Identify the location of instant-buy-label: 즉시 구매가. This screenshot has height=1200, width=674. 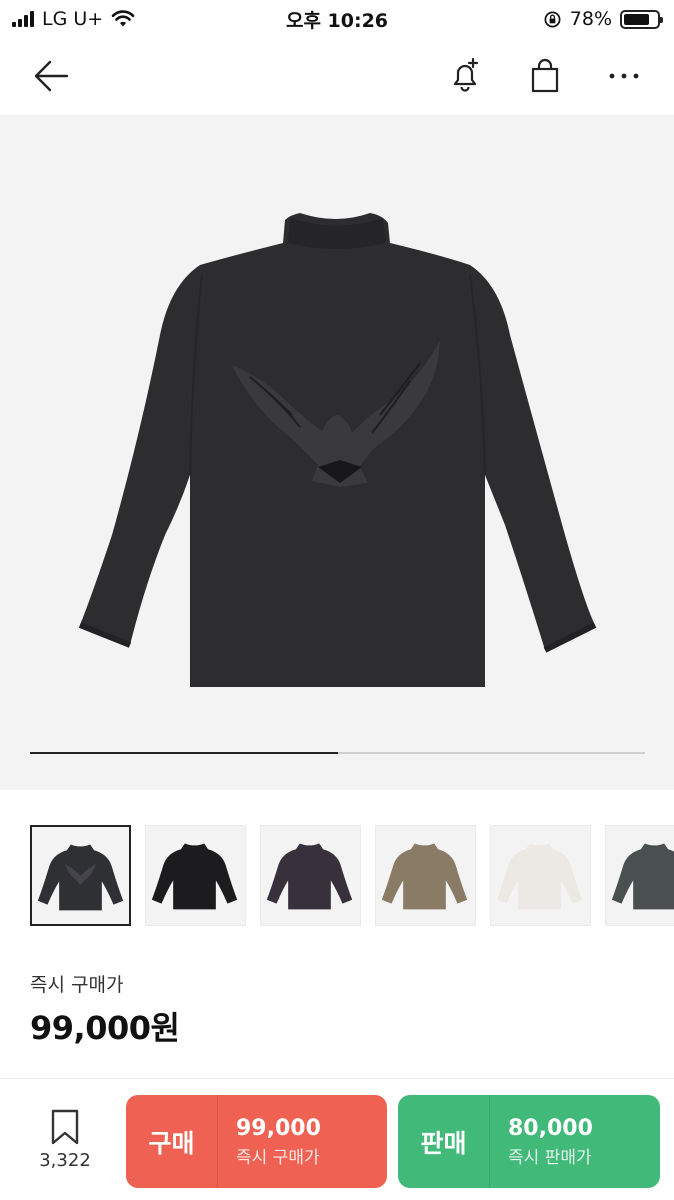
(77, 985).